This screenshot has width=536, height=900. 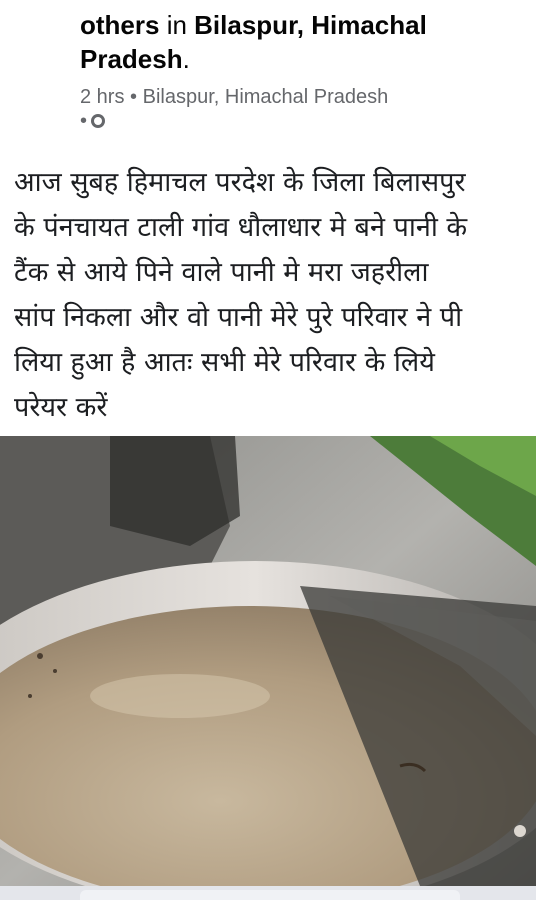 I want to click on post-title: others in Bilaspur, Himachal Pradesh., so click(x=300, y=42).